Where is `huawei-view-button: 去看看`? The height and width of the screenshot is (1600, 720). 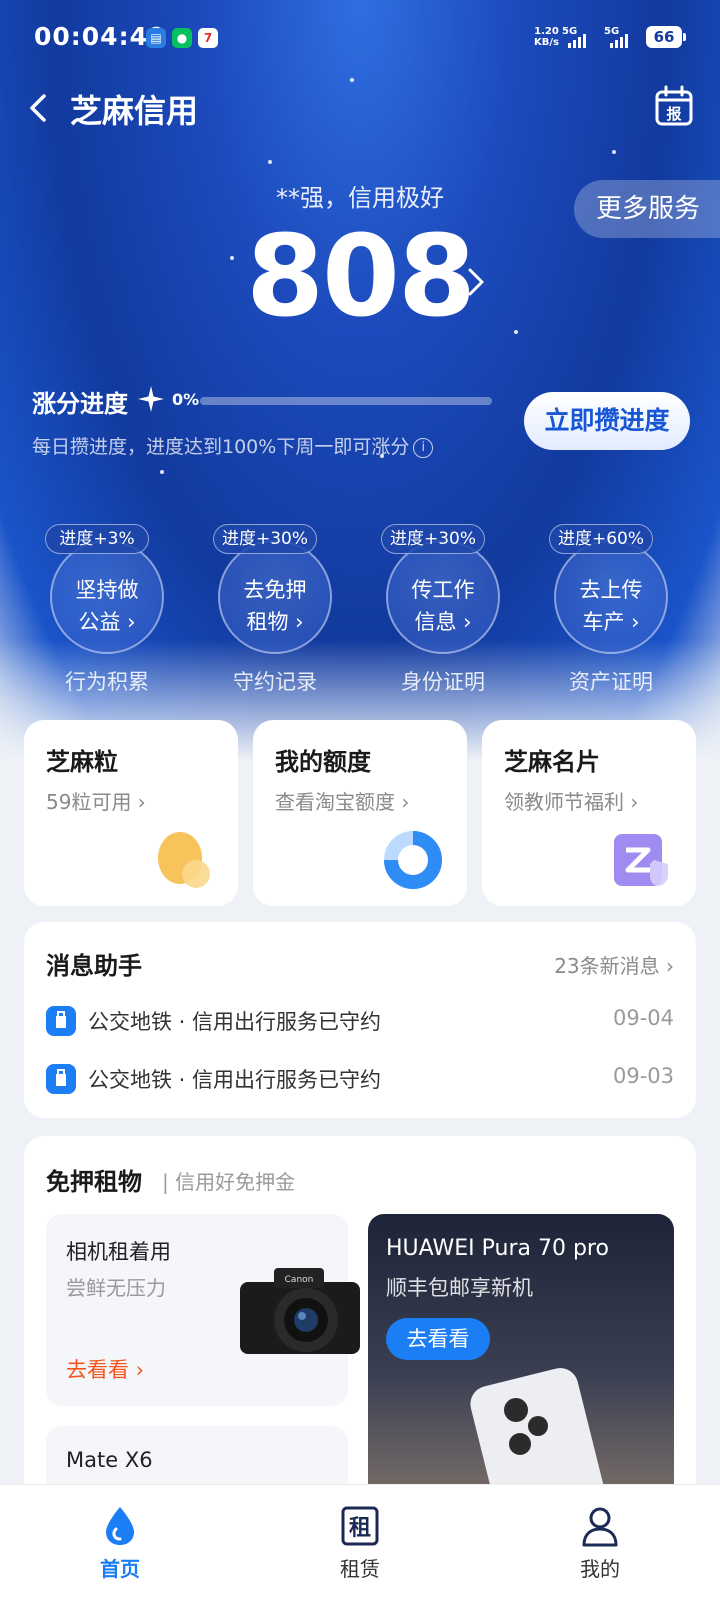
huawei-view-button: 去看看 is located at coordinates (438, 1339).